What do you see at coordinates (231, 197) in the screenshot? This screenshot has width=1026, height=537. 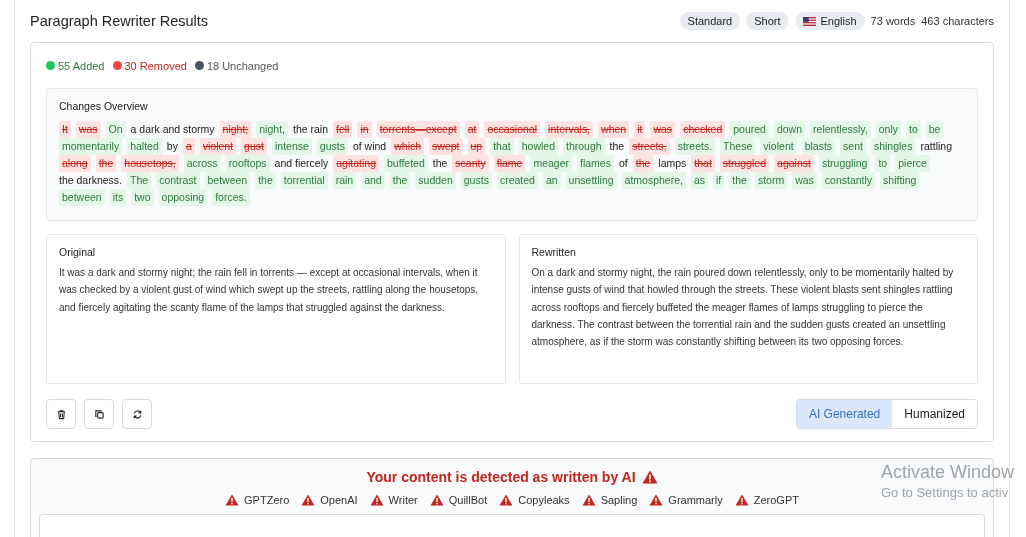 I see `added-word: forces.` at bounding box center [231, 197].